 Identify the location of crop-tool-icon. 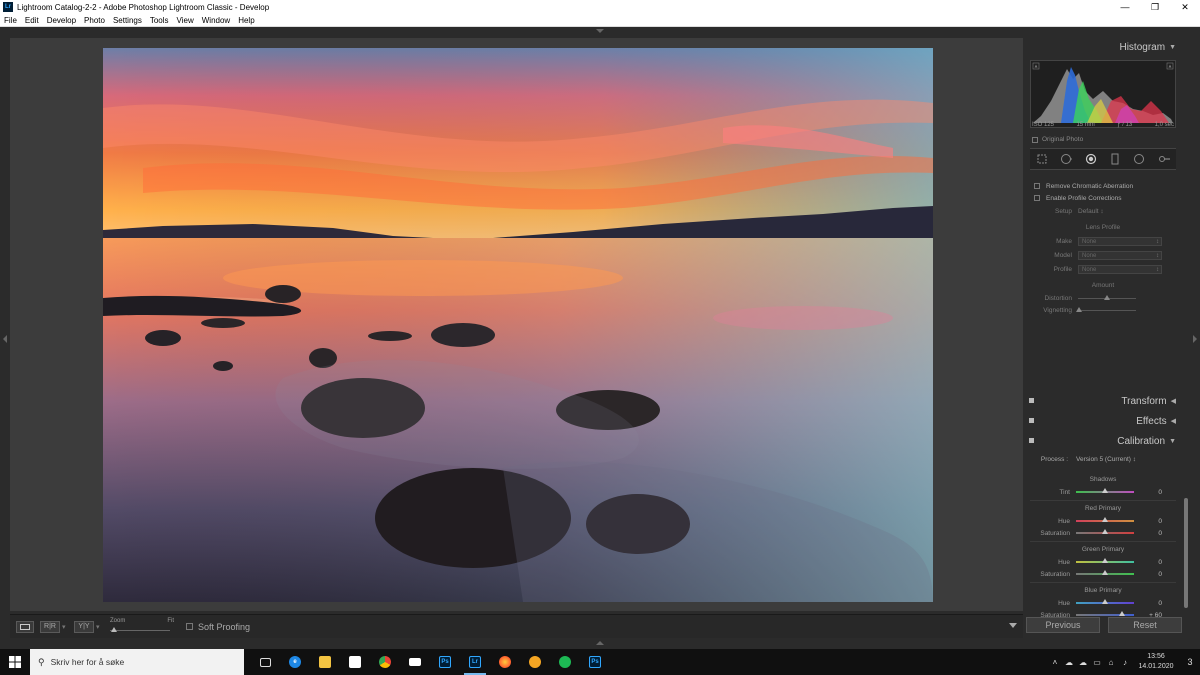
(1042, 159).